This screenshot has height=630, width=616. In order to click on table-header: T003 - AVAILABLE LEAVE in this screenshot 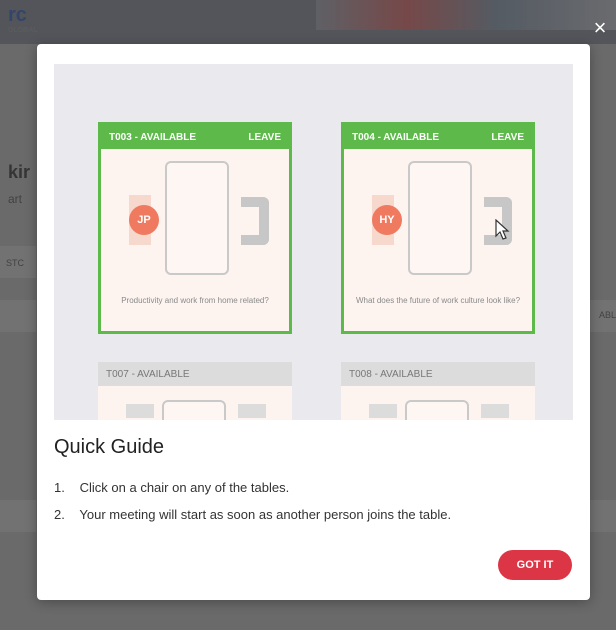, I will do `click(195, 137)`.